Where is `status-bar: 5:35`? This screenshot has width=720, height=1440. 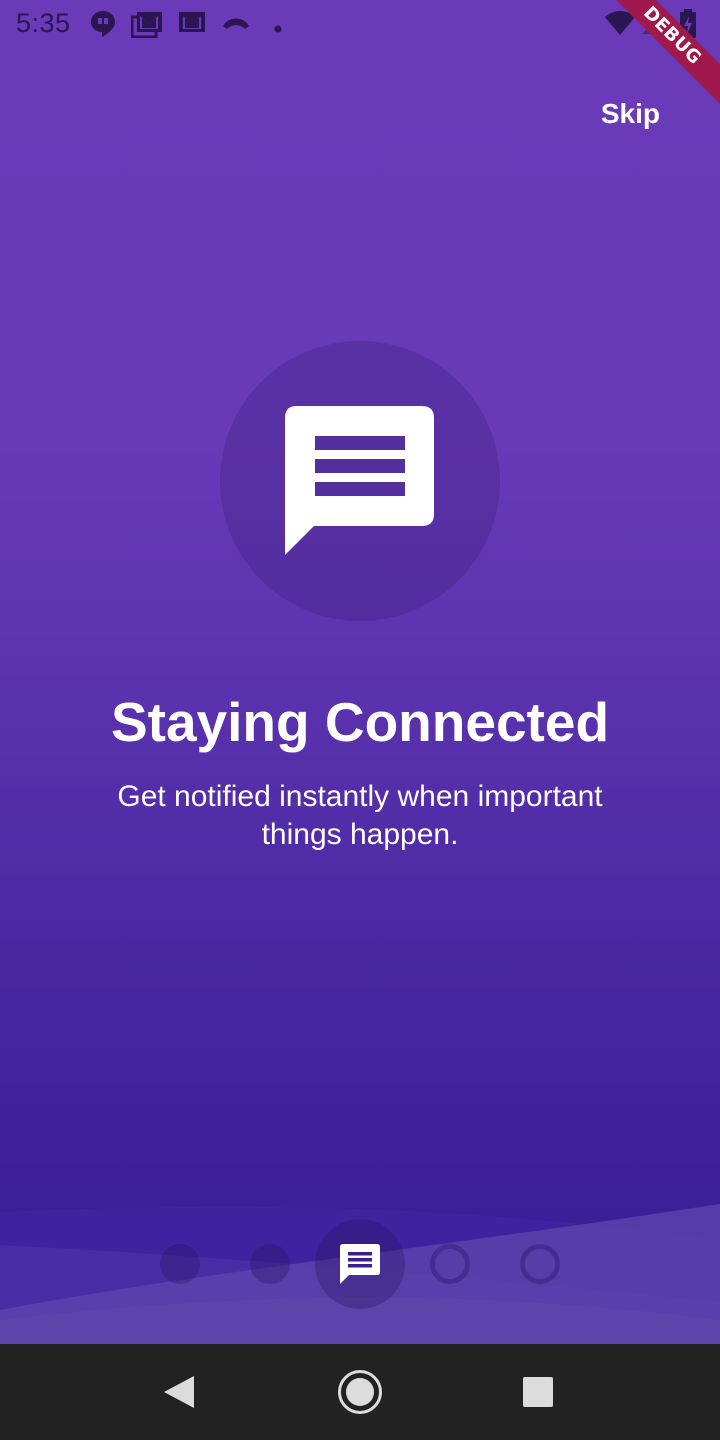 status-bar: 5:35 is located at coordinates (360, 24).